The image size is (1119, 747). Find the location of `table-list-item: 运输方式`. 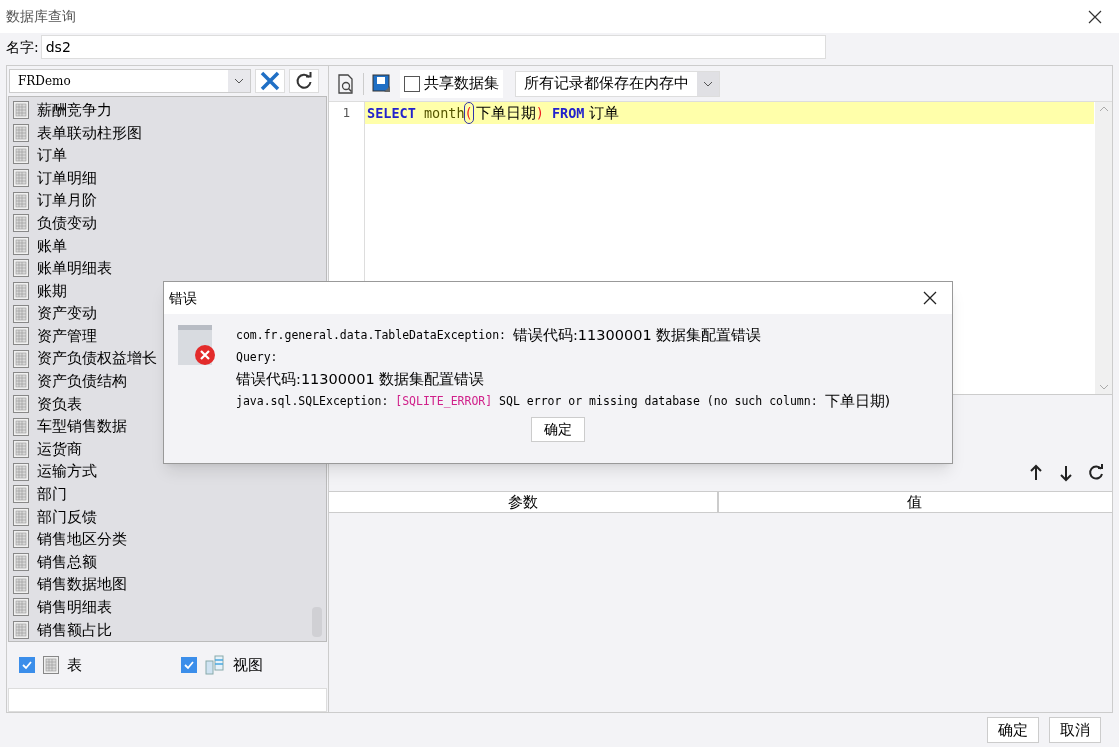

table-list-item: 运输方式 is located at coordinates (157, 471).